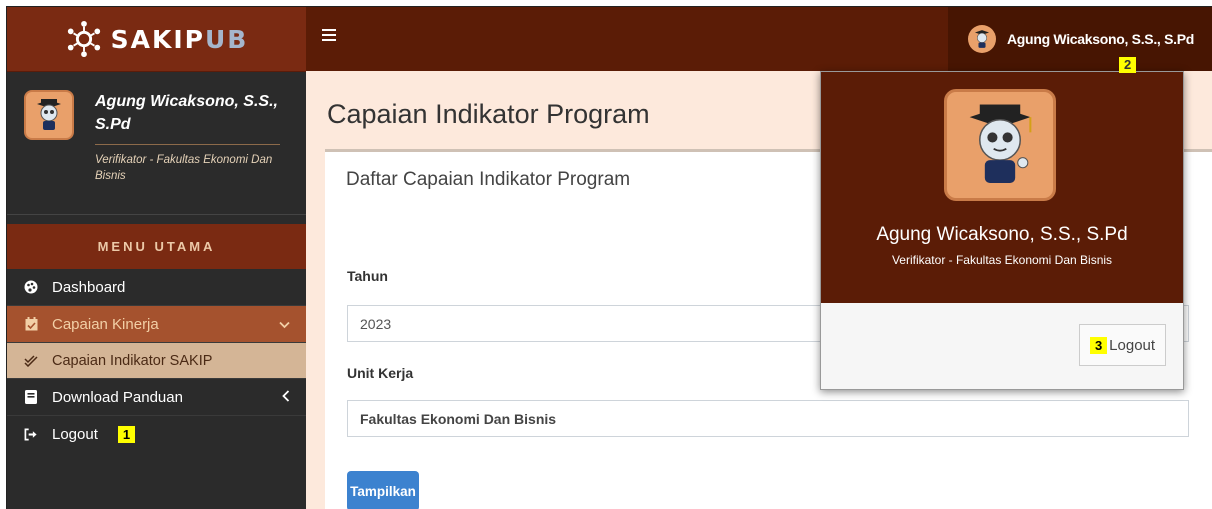 Image resolution: width=1212 pixels, height=509 pixels. I want to click on page-title: Capaian Indikator Program, so click(488, 114).